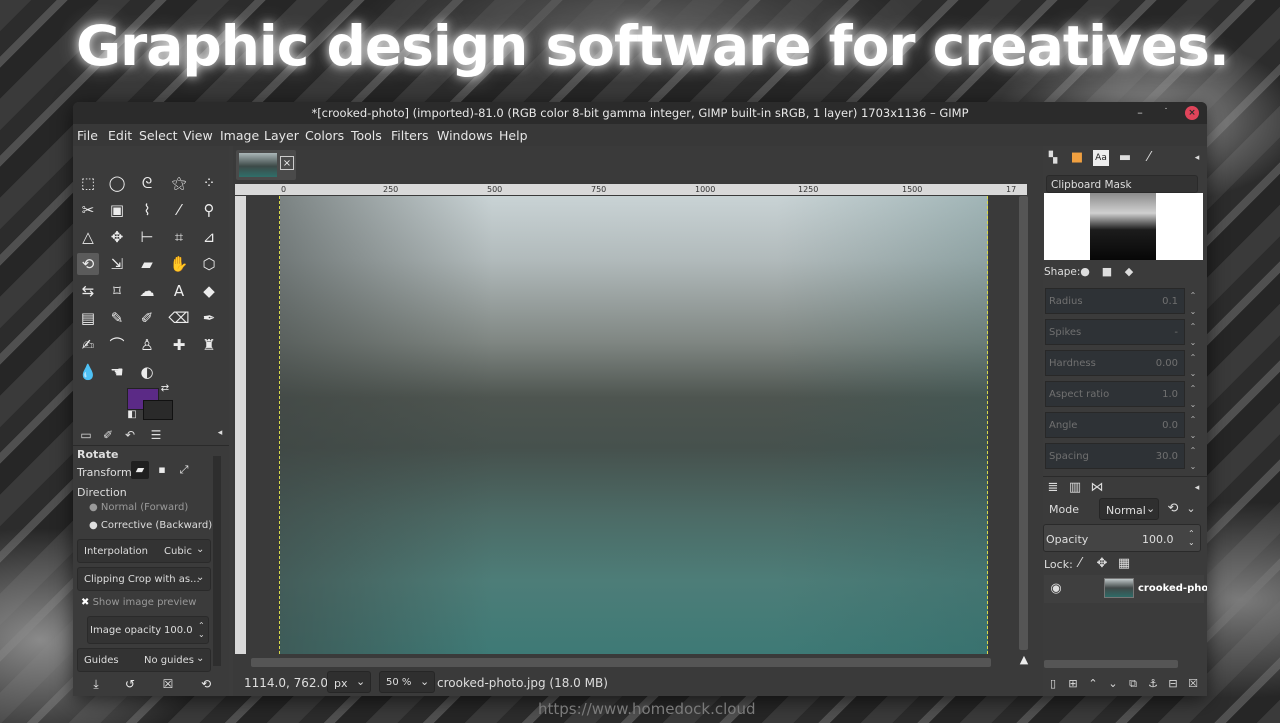  Describe the element at coordinates (1053, 684) in the screenshot. I see `new-layer-group-icon: ▯` at that location.